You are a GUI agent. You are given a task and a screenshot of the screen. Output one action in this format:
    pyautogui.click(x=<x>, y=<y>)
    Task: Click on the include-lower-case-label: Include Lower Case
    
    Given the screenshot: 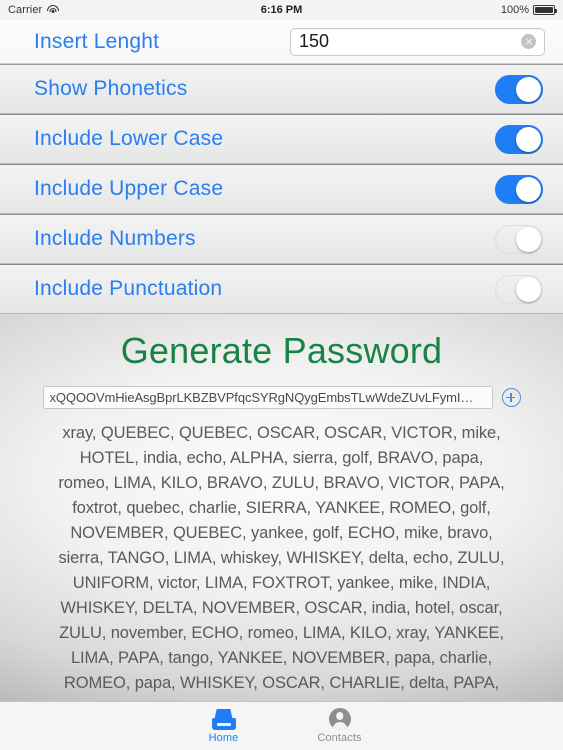 What is the action you would take?
    pyautogui.click(x=129, y=138)
    